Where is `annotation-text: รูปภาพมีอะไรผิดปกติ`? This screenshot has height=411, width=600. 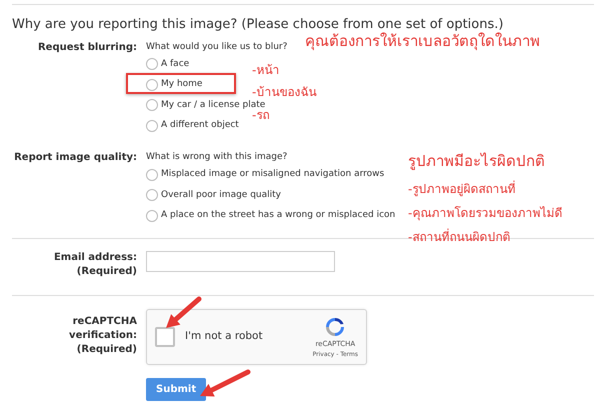 annotation-text: รูปภาพมีอะไรผิดปกติ is located at coordinates (476, 161).